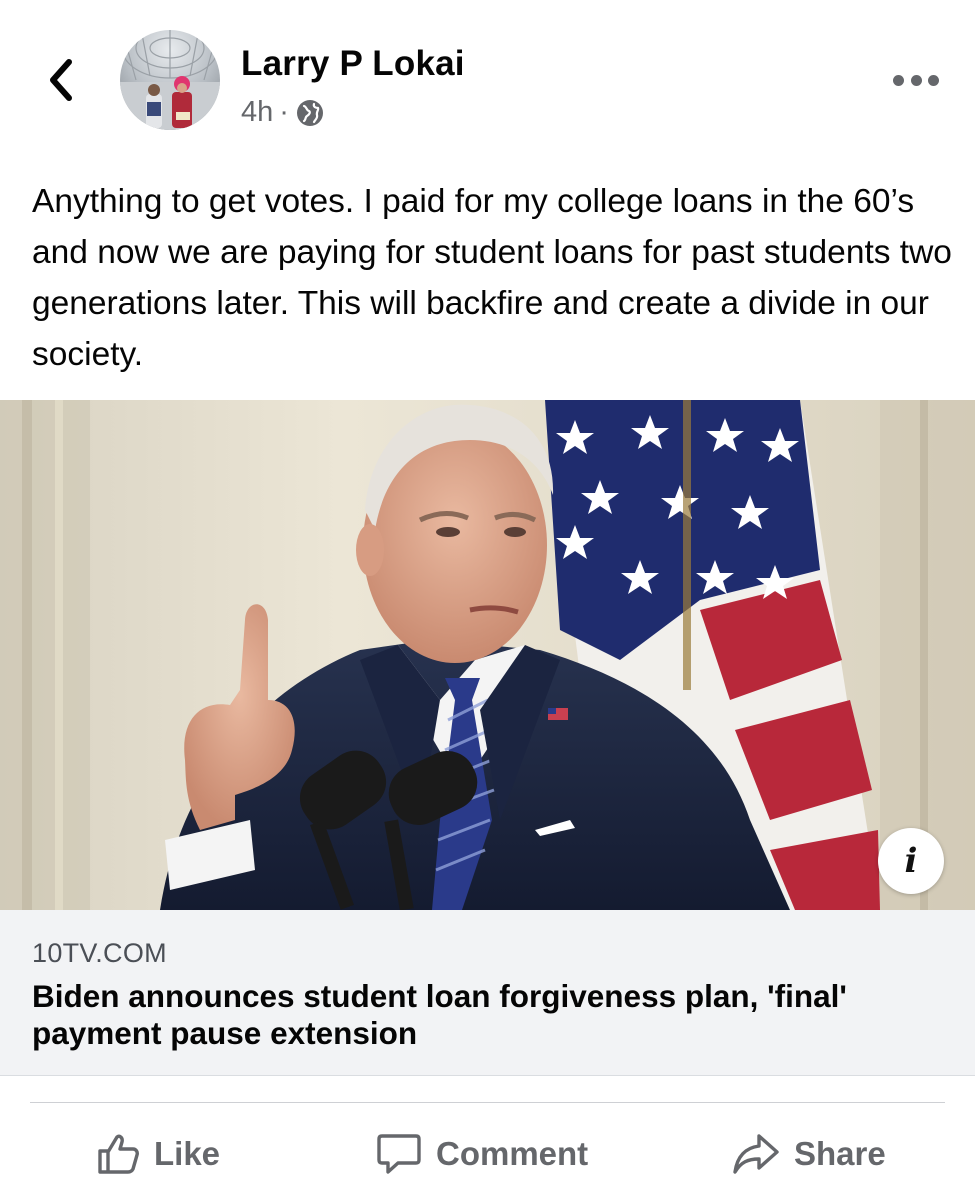  Describe the element at coordinates (170, 80) in the screenshot. I see `avatar` at that location.